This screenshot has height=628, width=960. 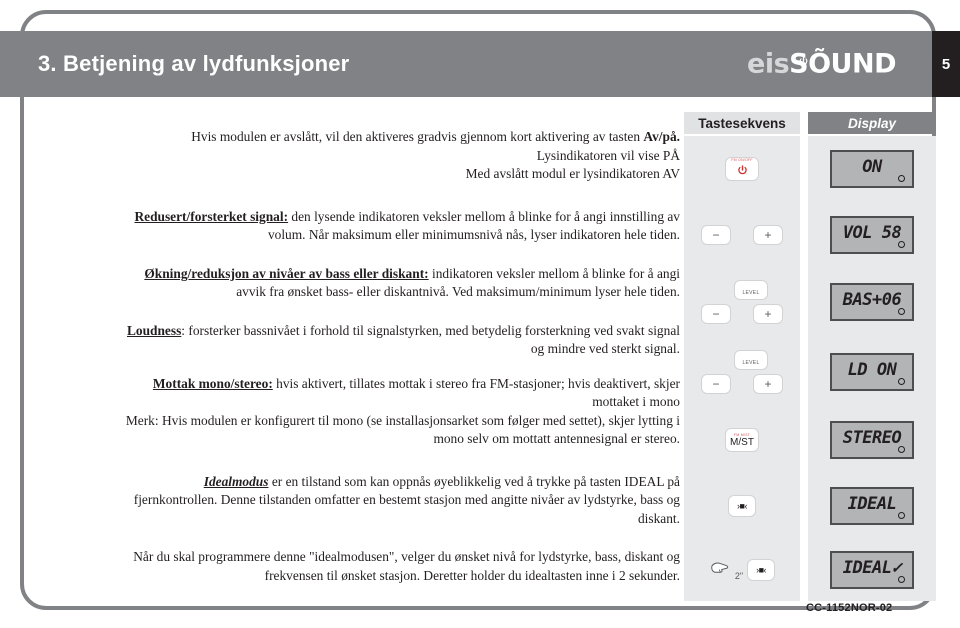 I want to click on lcd-display: LD ON, so click(x=872, y=372).